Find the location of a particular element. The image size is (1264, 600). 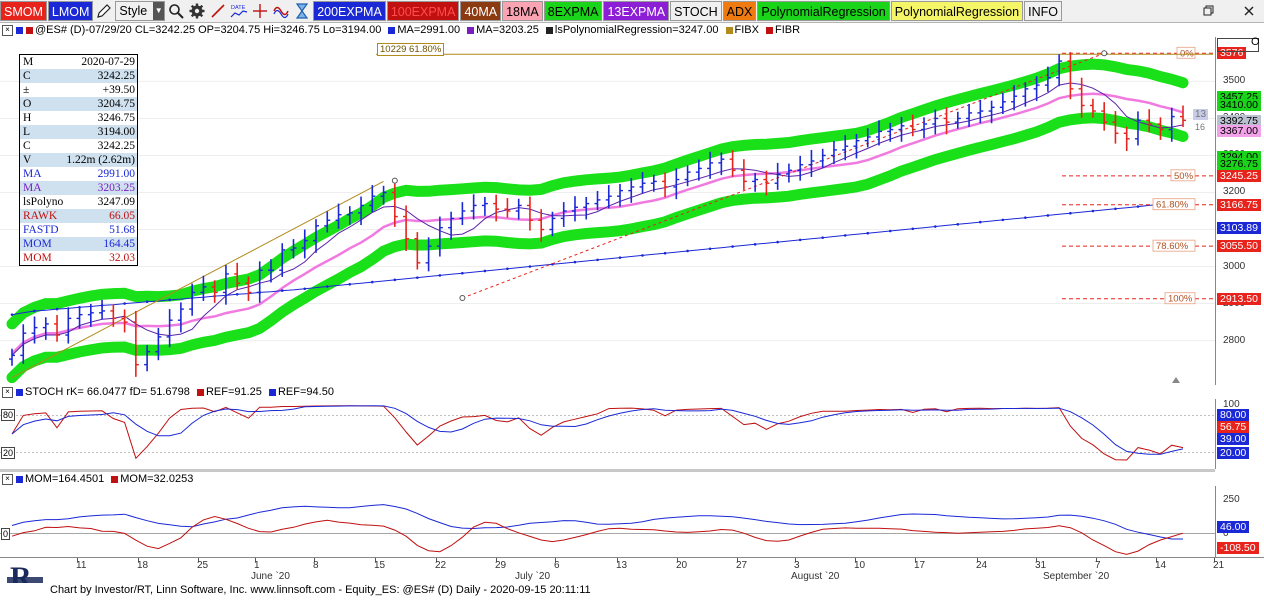

data-window-value: 3247.09 is located at coordinates (116, 202).